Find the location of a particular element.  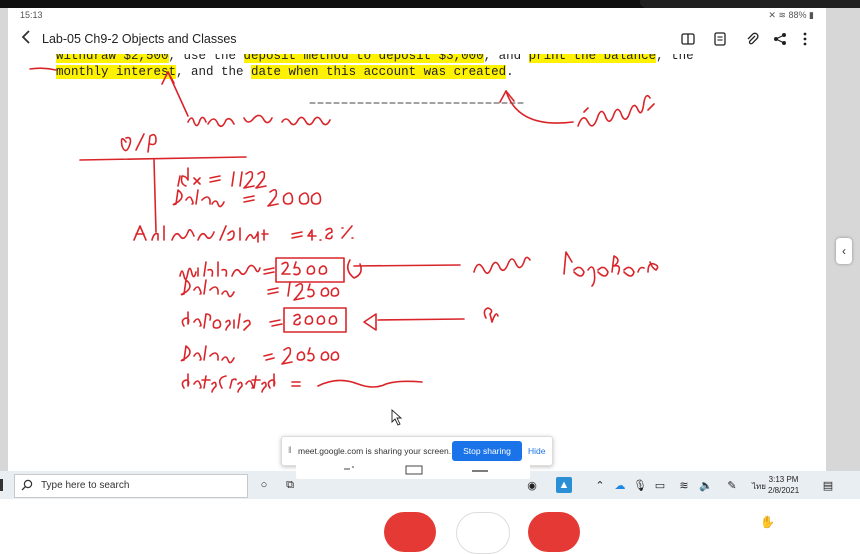

side-panel-handle: ‹ is located at coordinates (844, 251).